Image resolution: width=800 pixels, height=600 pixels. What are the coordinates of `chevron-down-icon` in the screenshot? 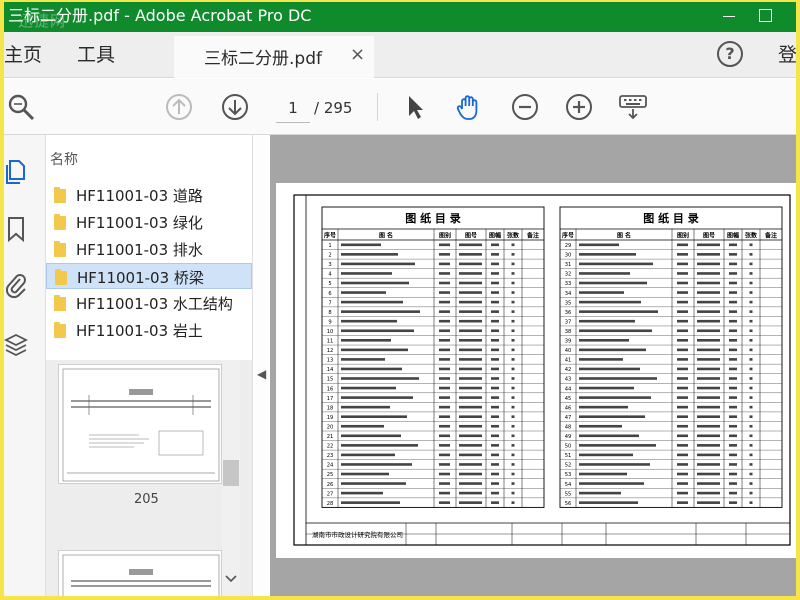 It's located at (231, 579).